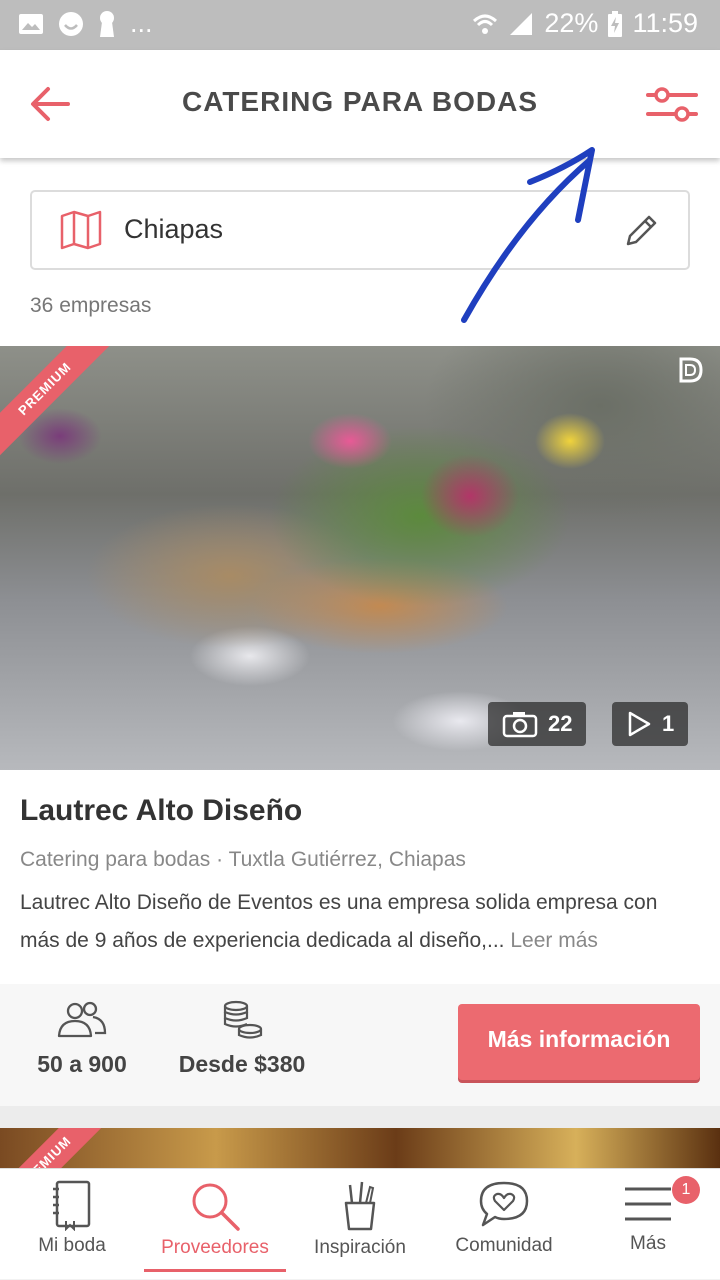 The width and height of the screenshot is (720, 1280). Describe the element at coordinates (560, 723) in the screenshot. I see `photos-count: 22` at that location.